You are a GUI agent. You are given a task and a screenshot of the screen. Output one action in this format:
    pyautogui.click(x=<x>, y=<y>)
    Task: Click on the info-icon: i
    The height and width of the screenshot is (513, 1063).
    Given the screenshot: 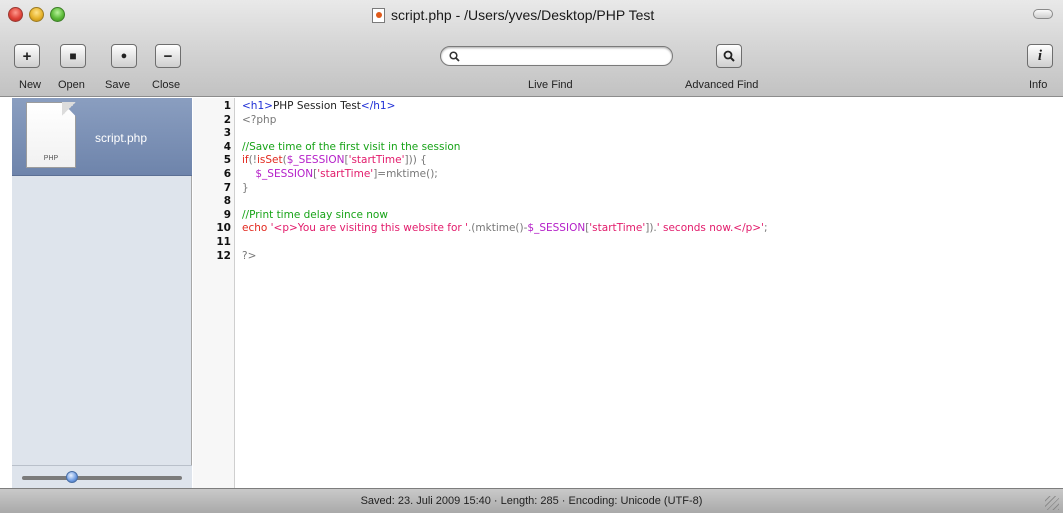 What is the action you would take?
    pyautogui.click(x=1040, y=55)
    